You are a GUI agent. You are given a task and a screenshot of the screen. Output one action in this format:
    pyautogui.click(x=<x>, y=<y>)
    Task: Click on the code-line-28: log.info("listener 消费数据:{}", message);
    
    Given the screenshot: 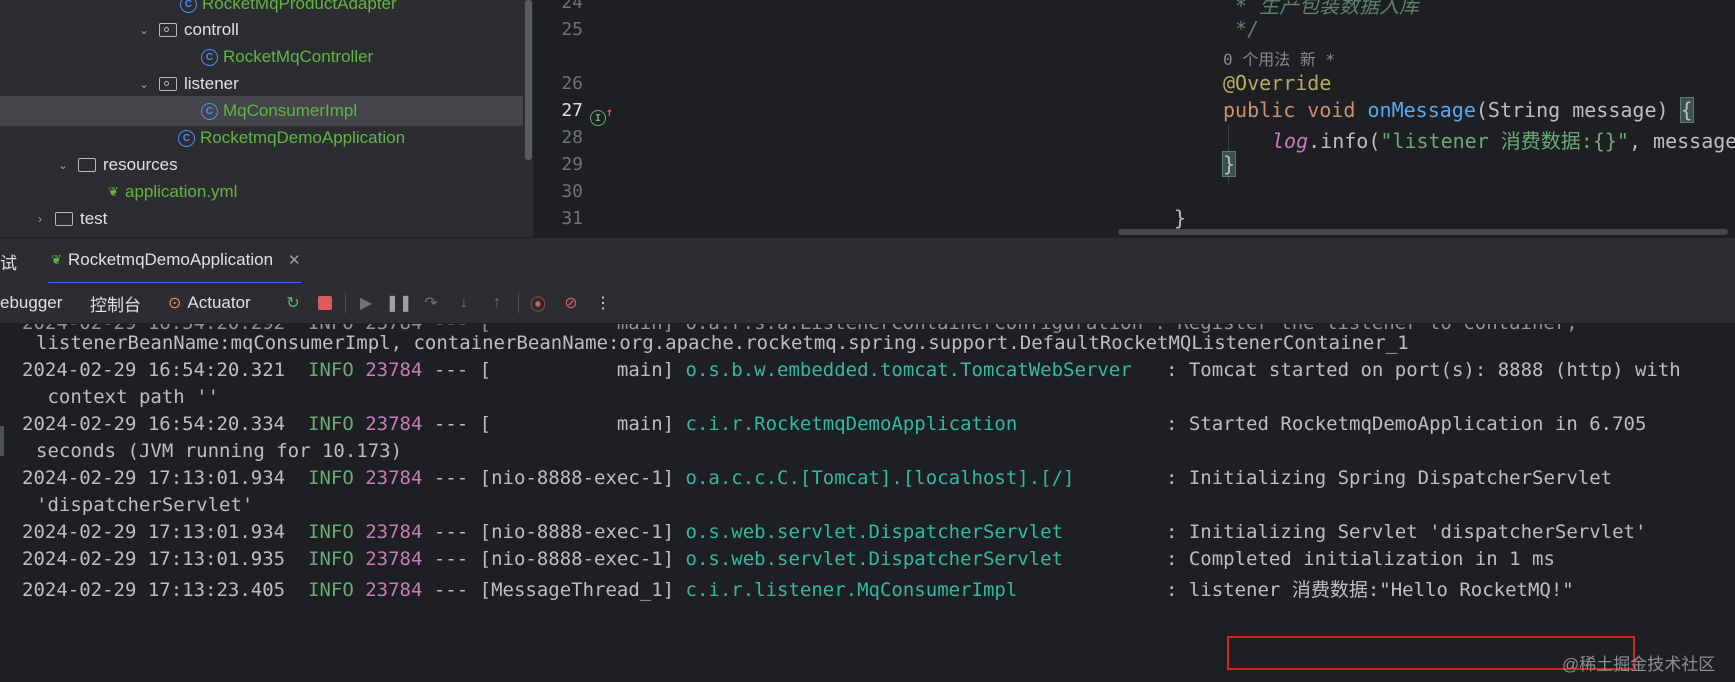 What is the action you would take?
    pyautogui.click(x=1503, y=139)
    